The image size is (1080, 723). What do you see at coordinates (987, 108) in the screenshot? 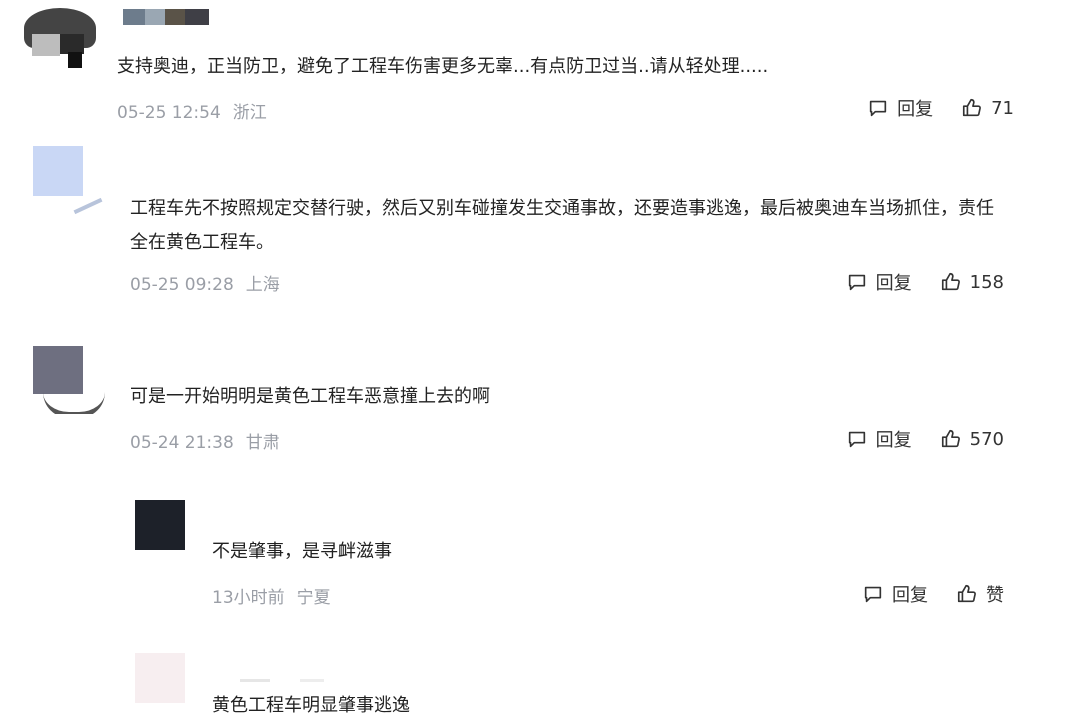
I see `like-button: 71` at bounding box center [987, 108].